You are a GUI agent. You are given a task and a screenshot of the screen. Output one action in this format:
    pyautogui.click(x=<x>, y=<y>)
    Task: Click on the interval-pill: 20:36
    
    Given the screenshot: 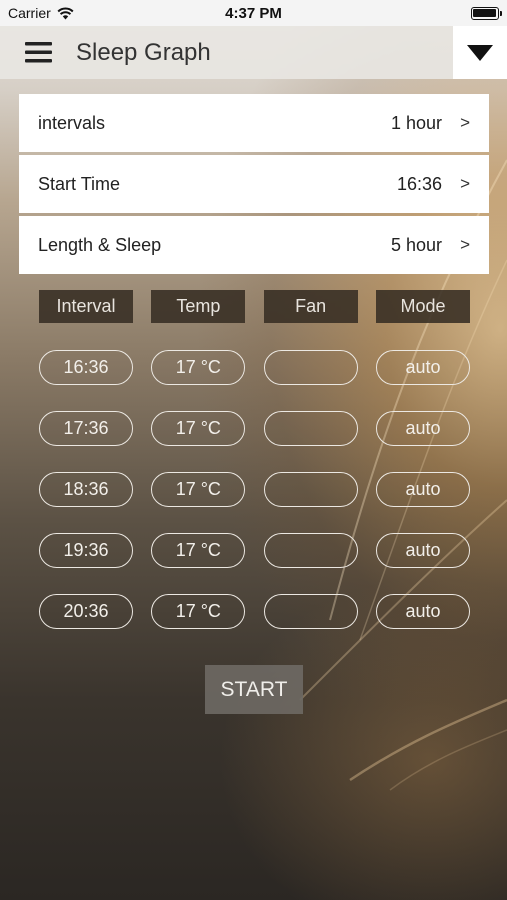 What is the action you would take?
    pyautogui.click(x=86, y=611)
    